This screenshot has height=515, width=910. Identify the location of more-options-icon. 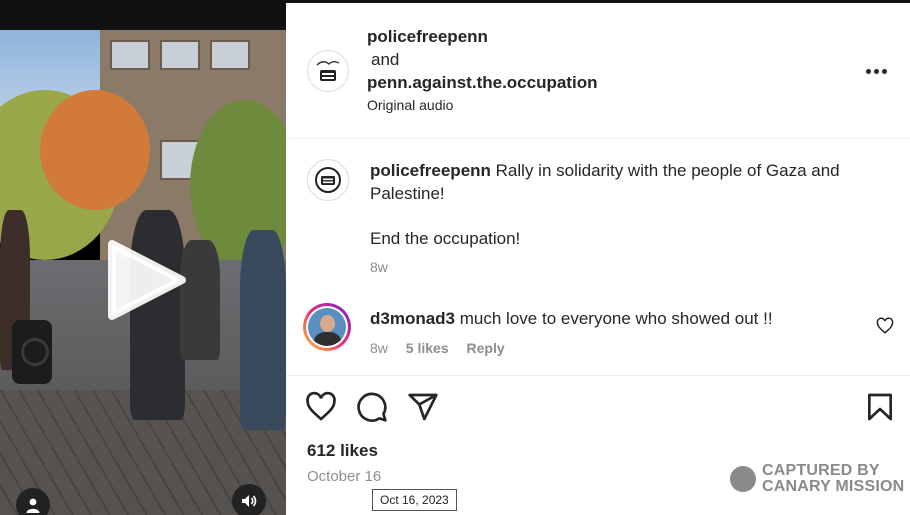
(876, 71).